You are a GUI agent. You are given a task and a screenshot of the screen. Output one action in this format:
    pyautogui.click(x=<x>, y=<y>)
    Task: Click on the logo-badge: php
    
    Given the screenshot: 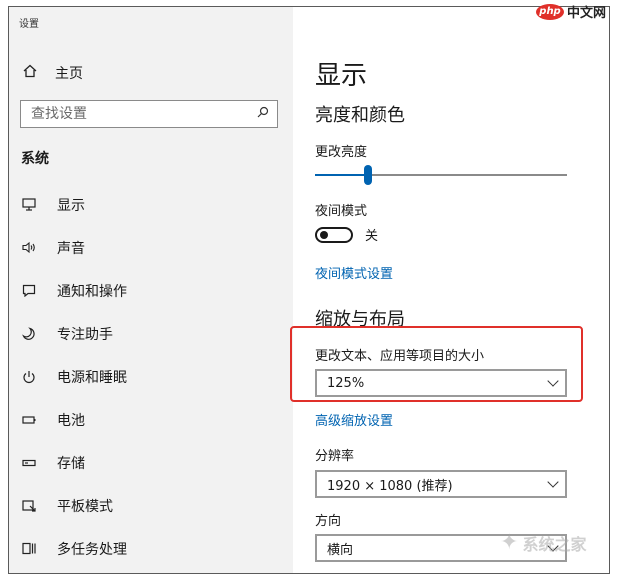 What is the action you would take?
    pyautogui.click(x=550, y=11)
    